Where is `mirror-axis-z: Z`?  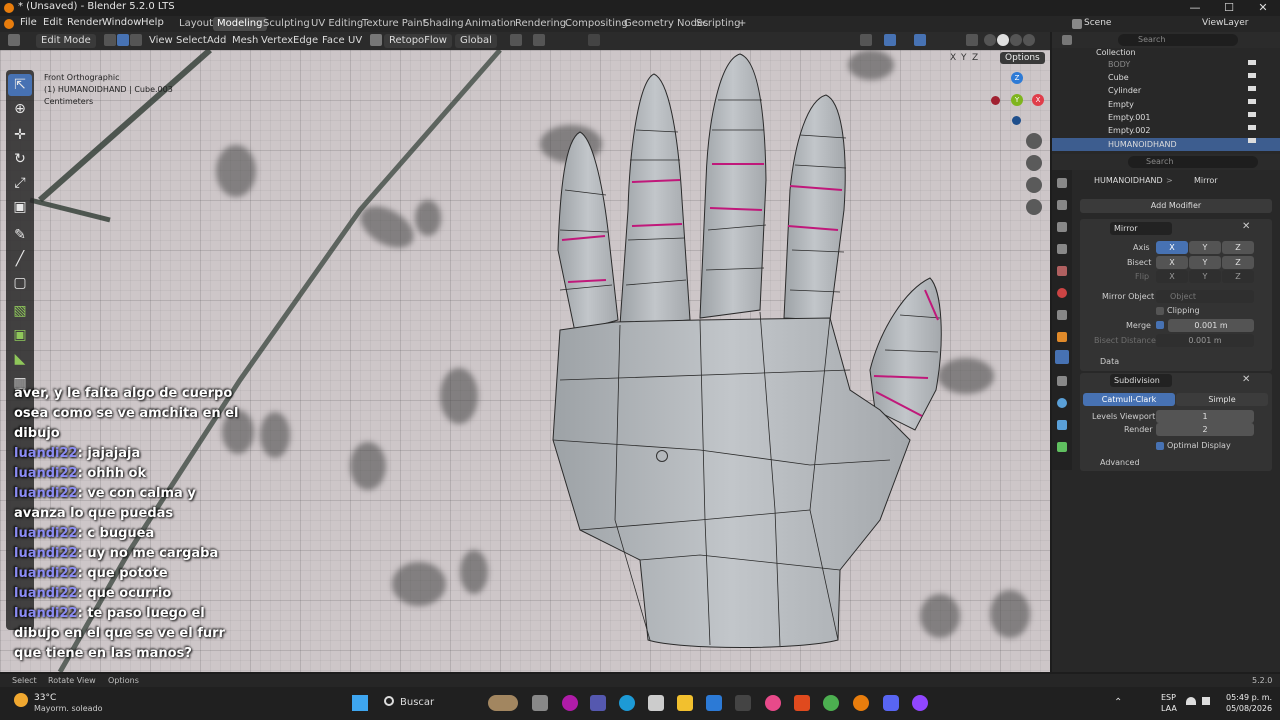
mirror-axis-z: Z is located at coordinates (975, 58).